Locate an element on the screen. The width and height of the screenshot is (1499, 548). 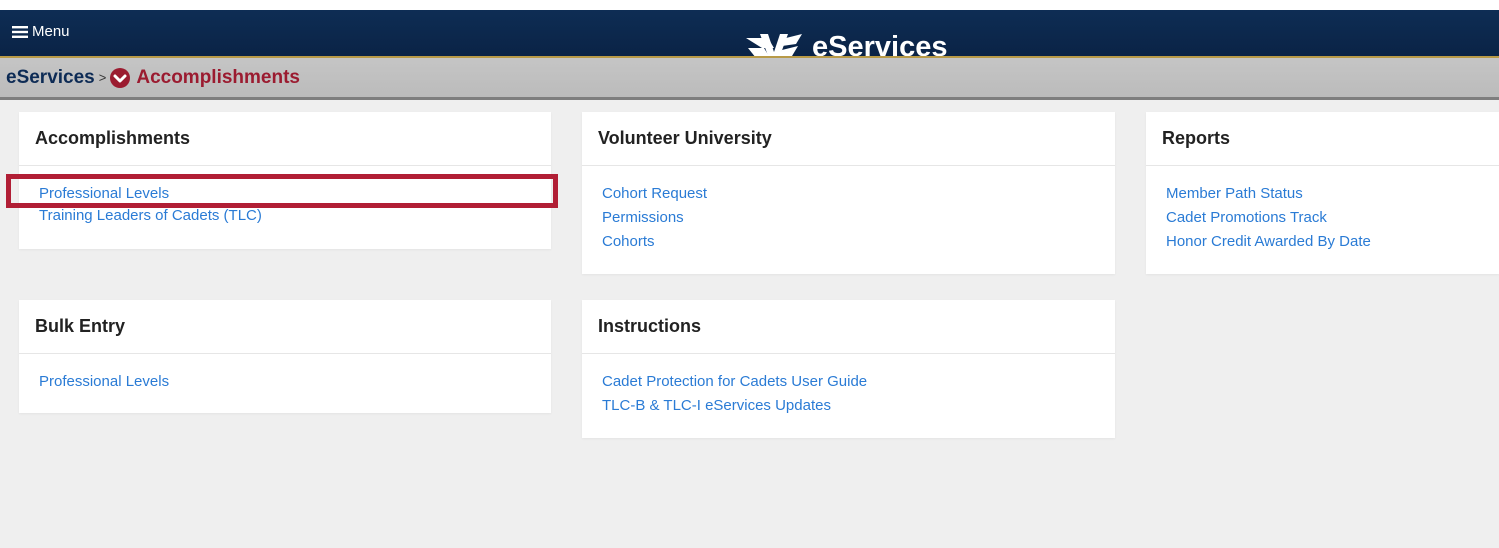
bulk-professional-levels-link: Professional Levels is located at coordinates (285, 382).